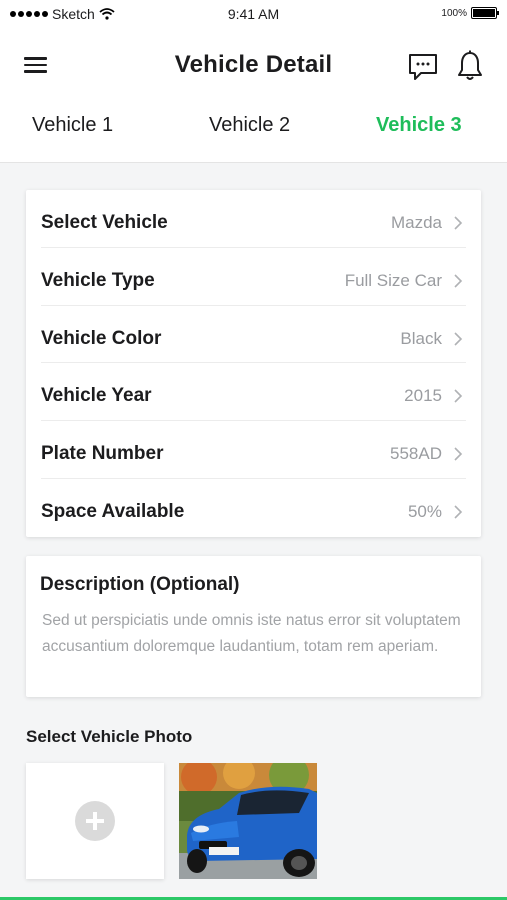 The image size is (507, 900). Describe the element at coordinates (253, 335) in the screenshot. I see `vehicle-color-row: Vehicle Color Black` at that location.